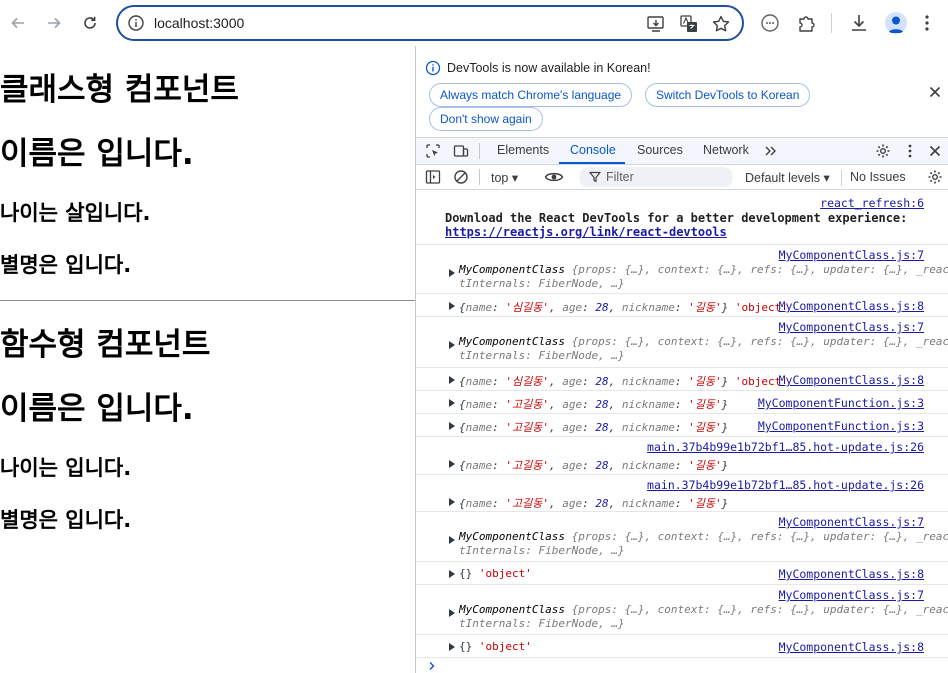 The width and height of the screenshot is (948, 673). What do you see at coordinates (927, 23) in the screenshot?
I see `kebab-menu-icon` at bounding box center [927, 23].